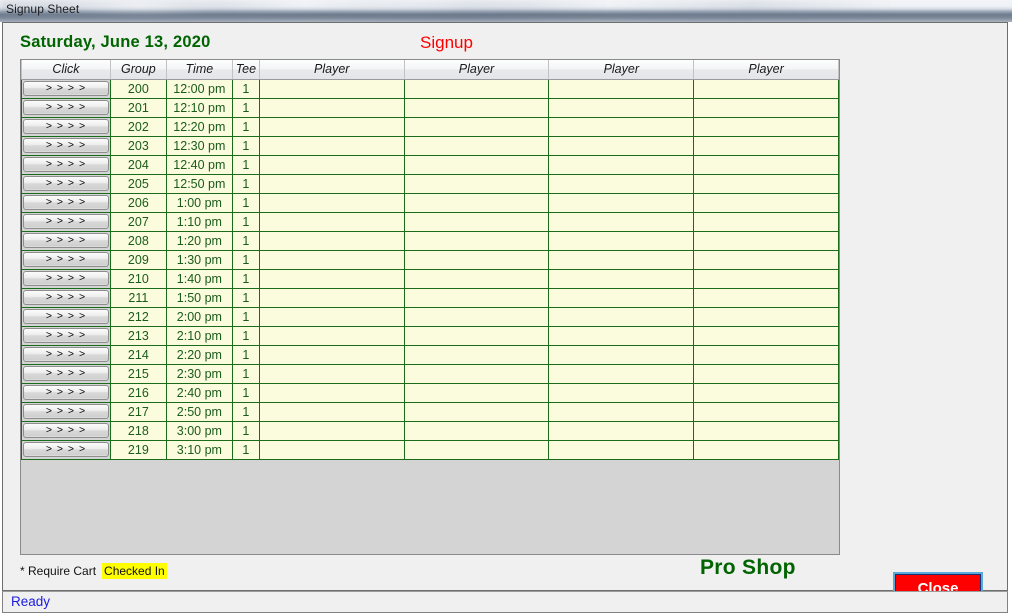  Describe the element at coordinates (199, 202) in the screenshot. I see `time-cell: 1:00 pm` at that location.